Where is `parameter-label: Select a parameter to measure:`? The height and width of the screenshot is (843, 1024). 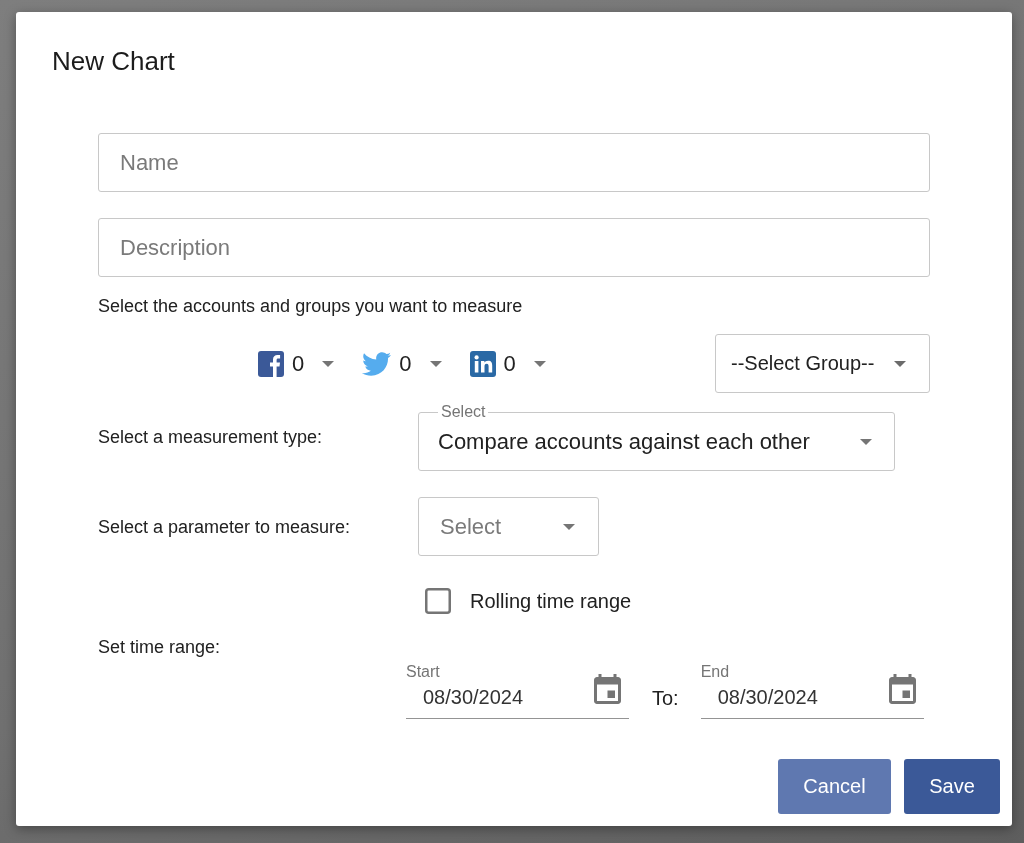
parameter-label: Select a parameter to measure: is located at coordinates (225, 526).